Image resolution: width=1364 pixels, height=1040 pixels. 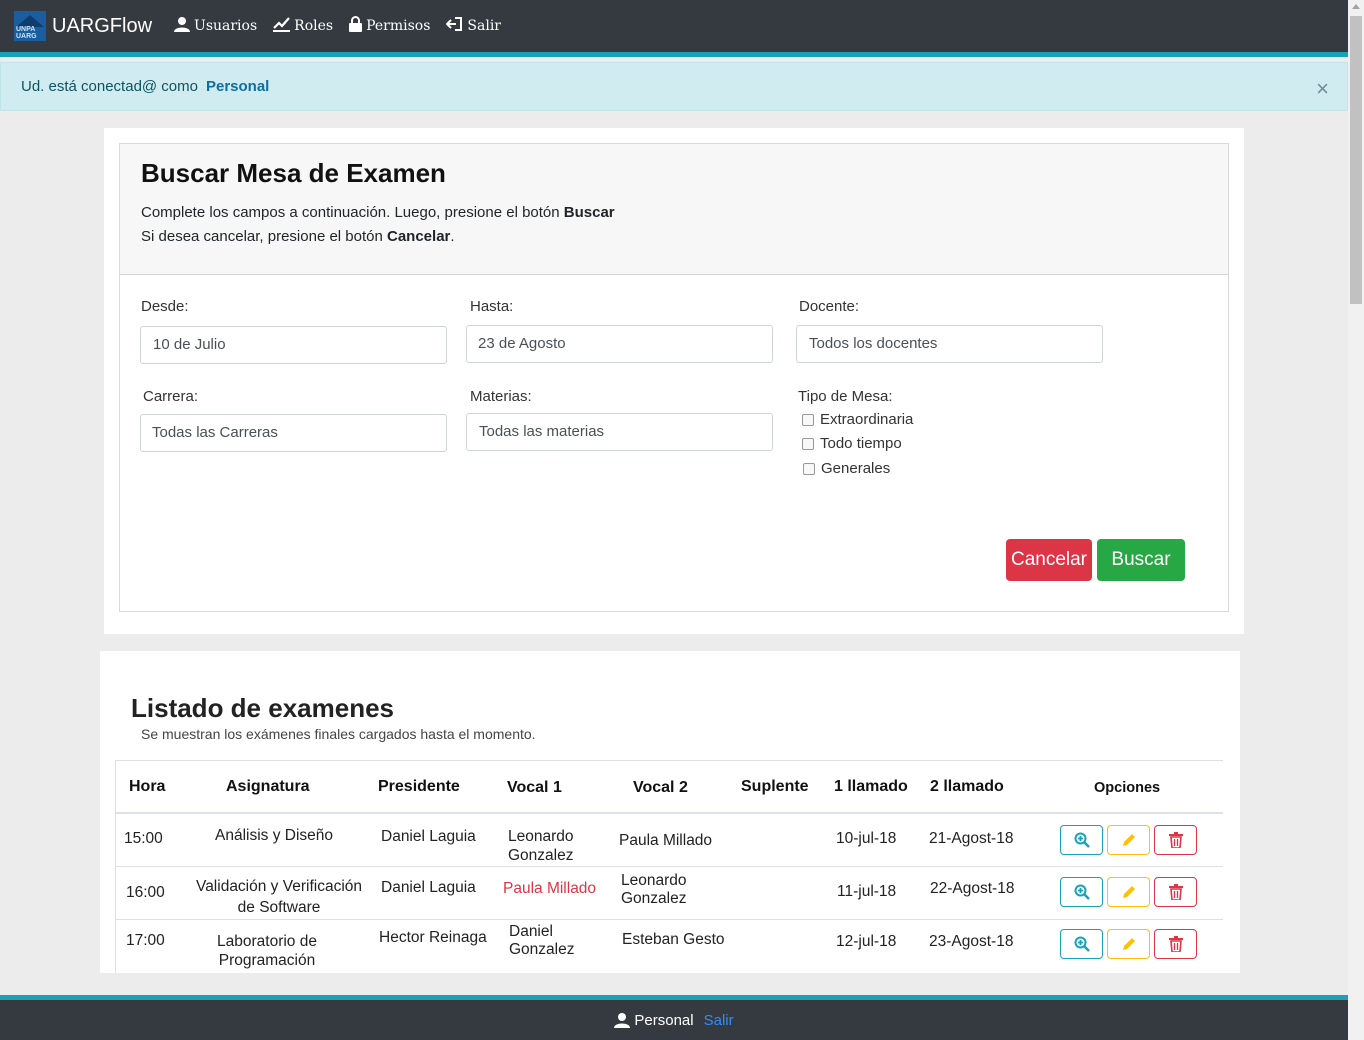 What do you see at coordinates (619, 344) in the screenshot?
I see `hasta-input: 23 de Agosto` at bounding box center [619, 344].